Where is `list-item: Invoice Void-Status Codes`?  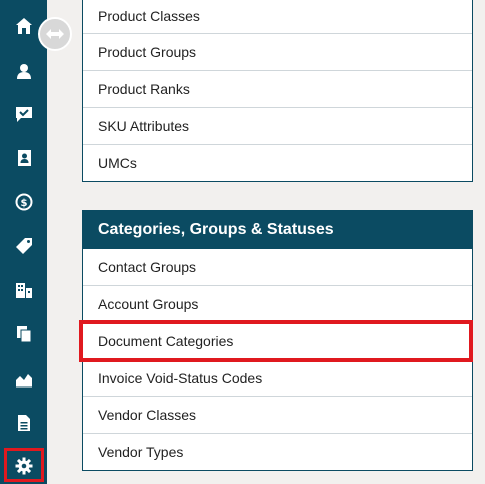
list-item: Invoice Void-Status Codes is located at coordinates (277, 378).